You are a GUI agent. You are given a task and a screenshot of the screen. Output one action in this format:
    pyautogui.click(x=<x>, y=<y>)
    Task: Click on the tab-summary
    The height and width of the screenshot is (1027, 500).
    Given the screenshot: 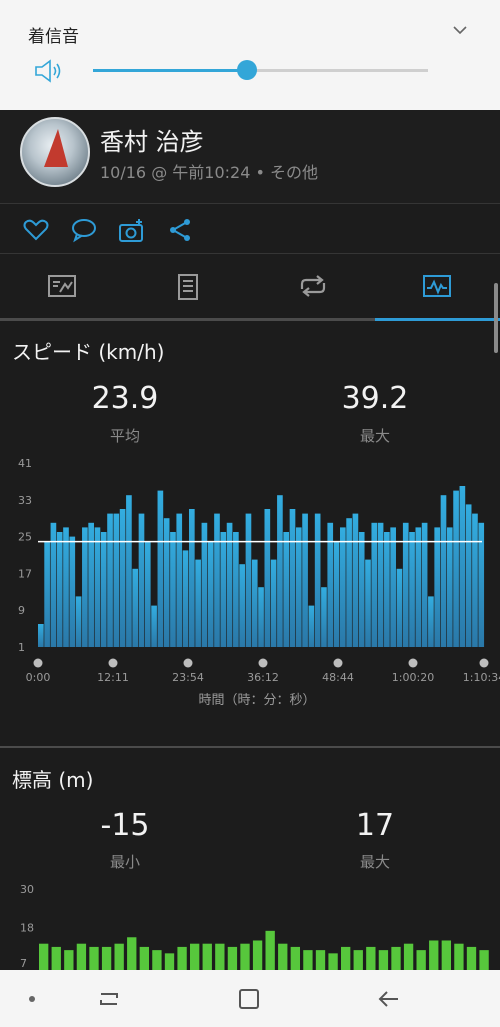 What is the action you would take?
    pyautogui.click(x=187, y=286)
    